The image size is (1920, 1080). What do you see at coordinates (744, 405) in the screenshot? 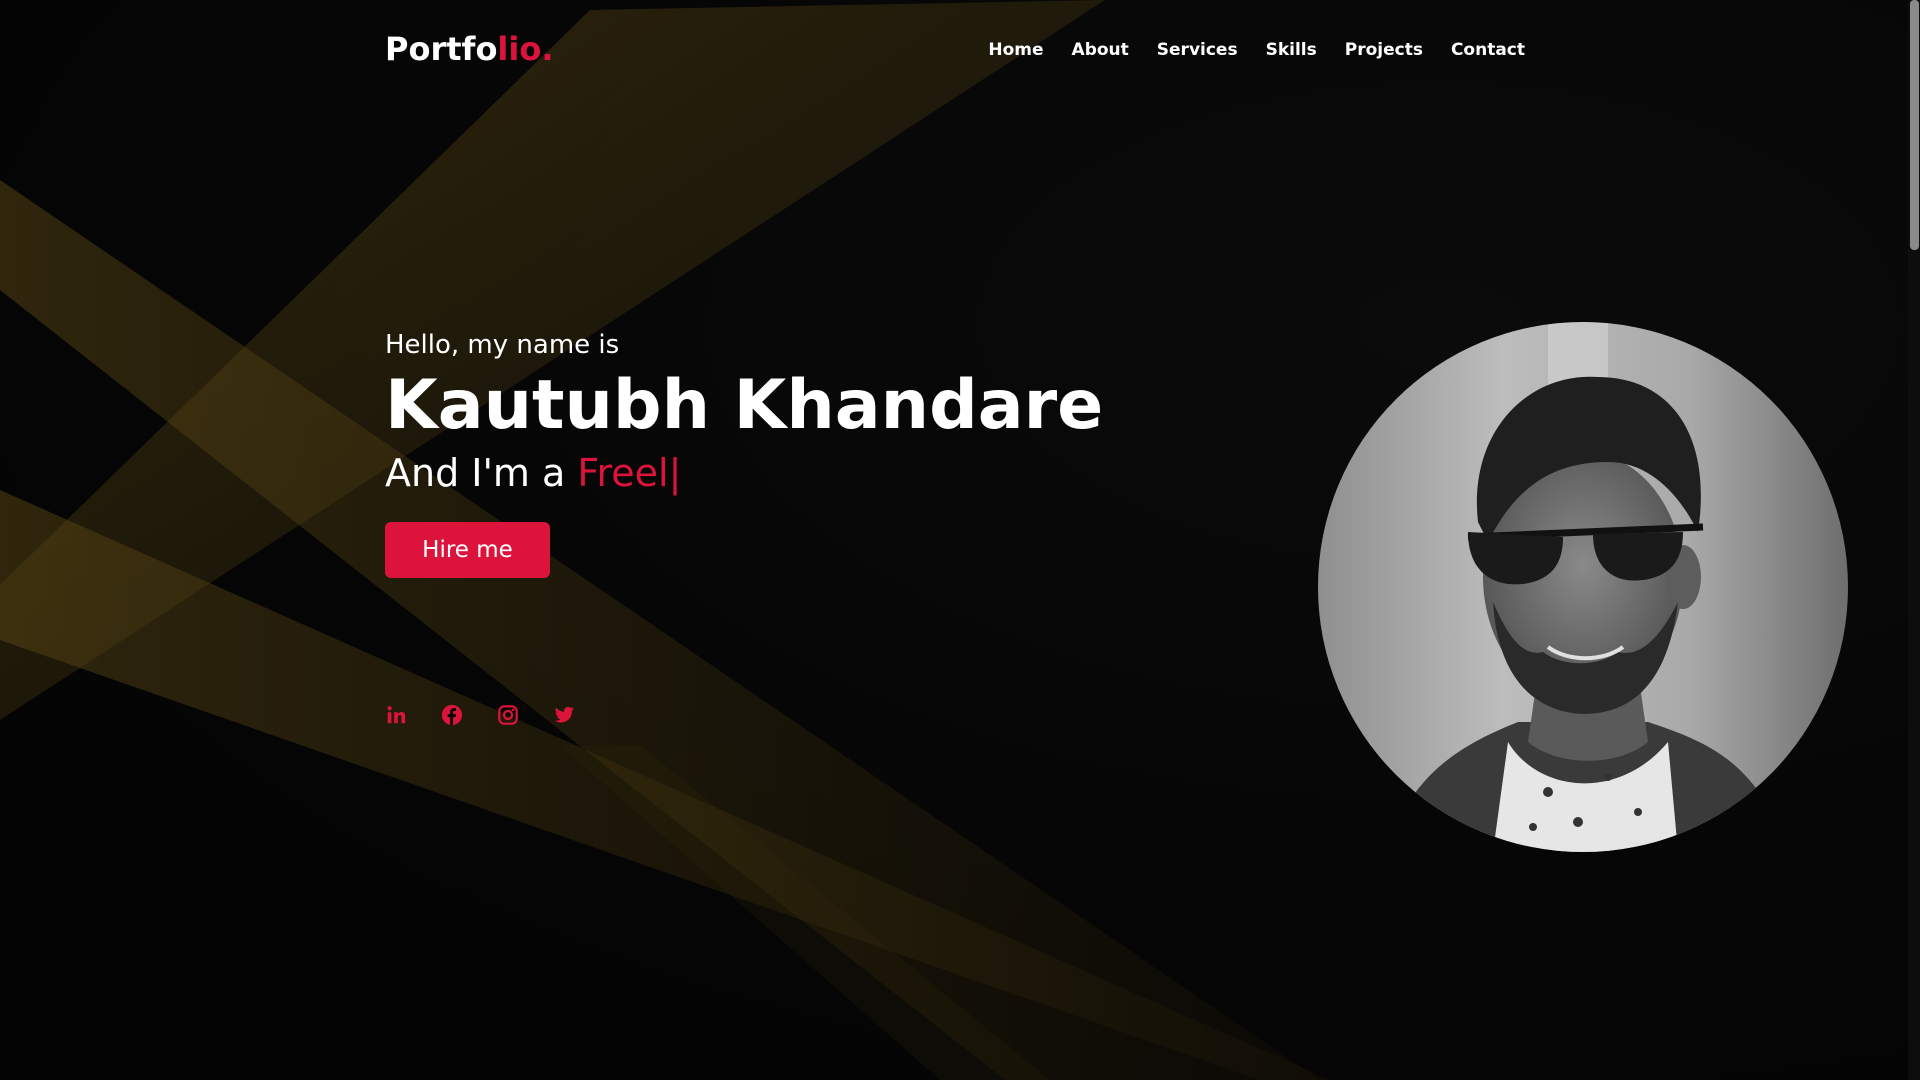
I see `hero-name: Kautubh Khandare` at bounding box center [744, 405].